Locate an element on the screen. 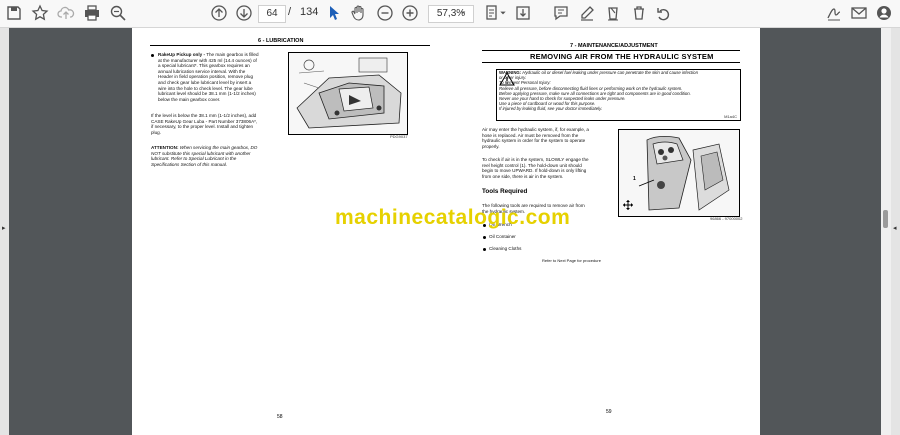 Image resolution: width=900 pixels, height=435 pixels. page-title: REMOVING AIR FROM THE HYDRAULIC SYSTEM is located at coordinates (622, 56).